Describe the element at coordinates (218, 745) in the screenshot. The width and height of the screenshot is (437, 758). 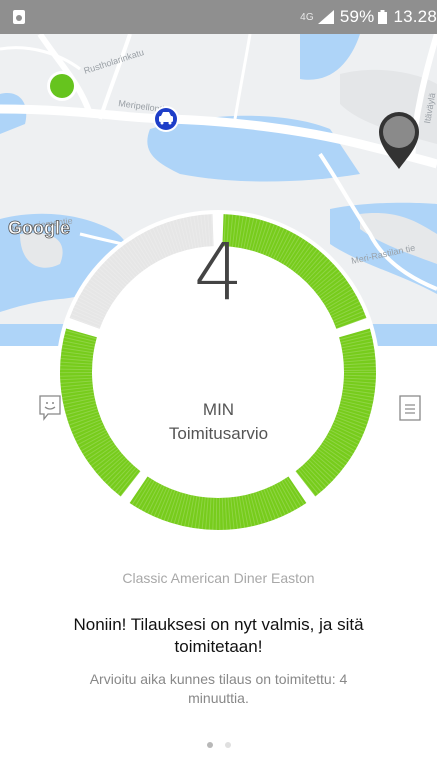
I see `page-indicator` at that location.